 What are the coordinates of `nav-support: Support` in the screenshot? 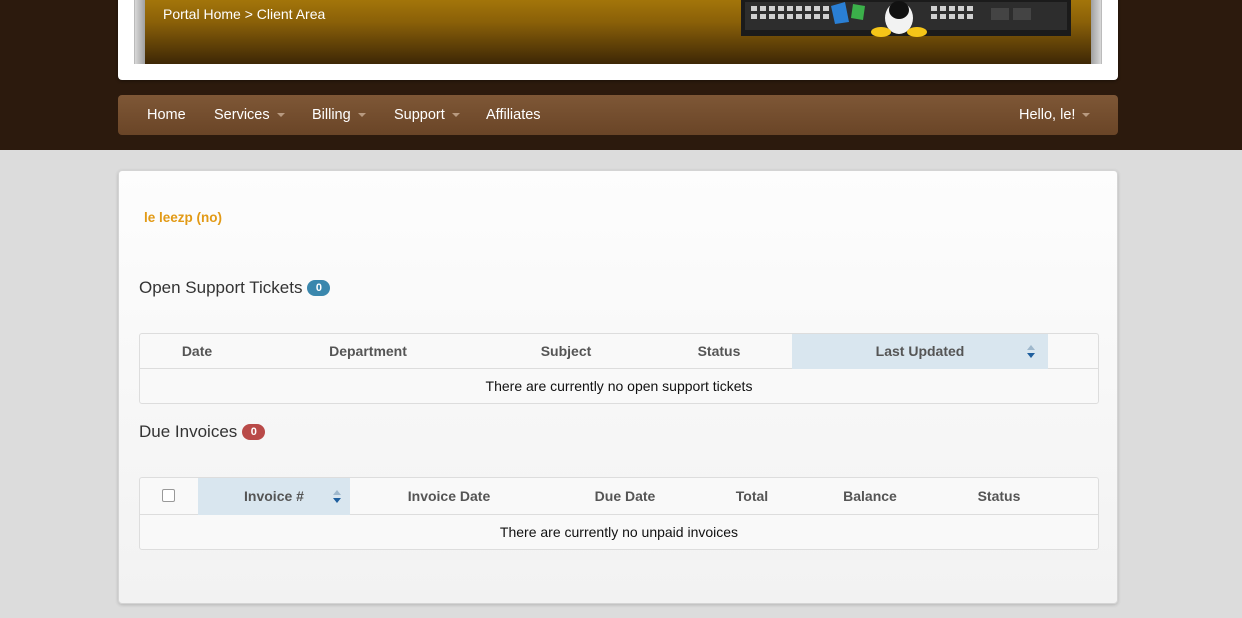 It's located at (427, 115).